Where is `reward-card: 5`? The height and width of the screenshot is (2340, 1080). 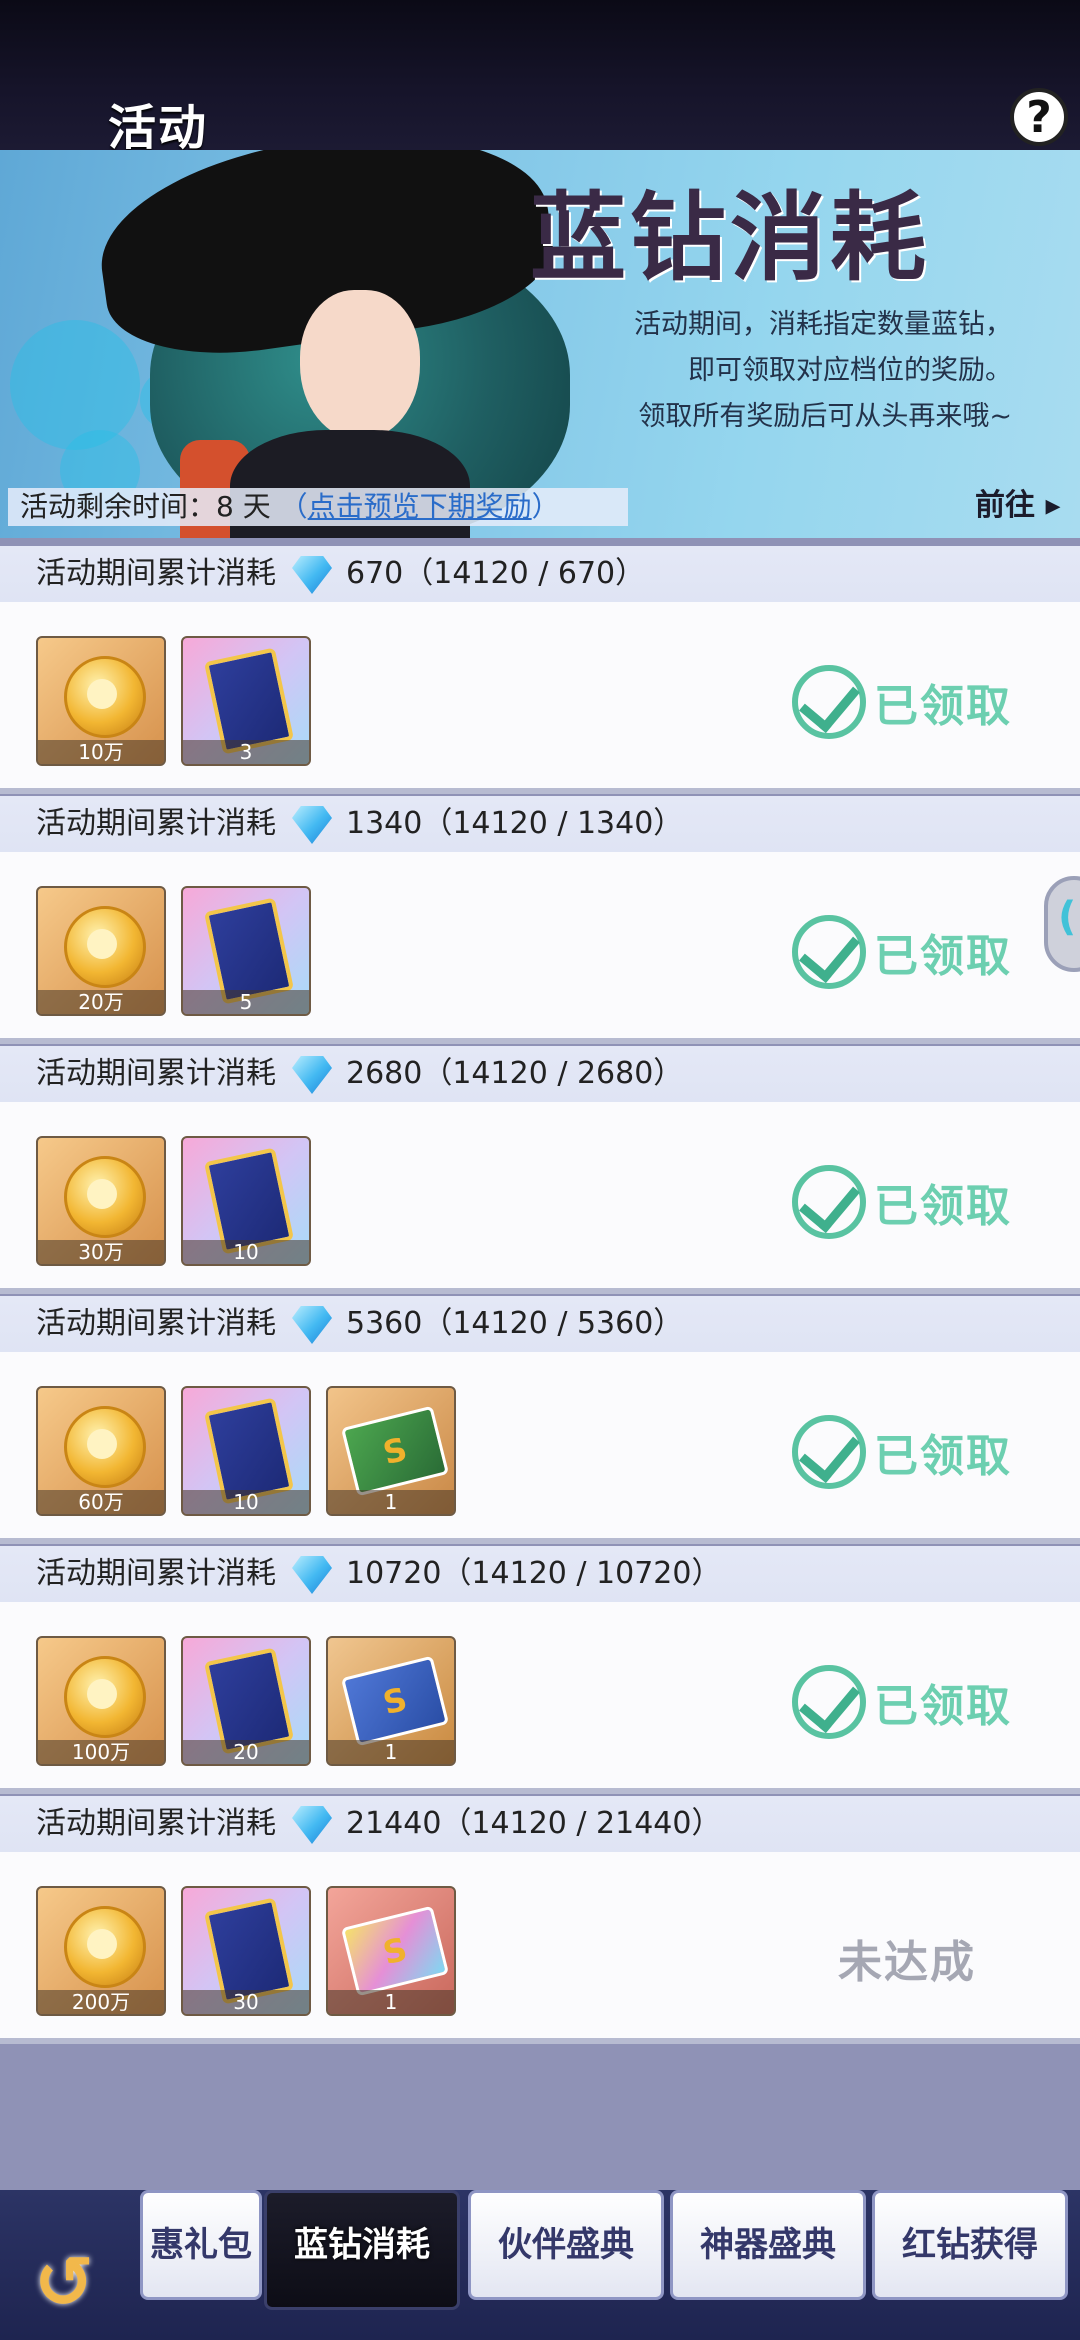 reward-card: 5 is located at coordinates (246, 951).